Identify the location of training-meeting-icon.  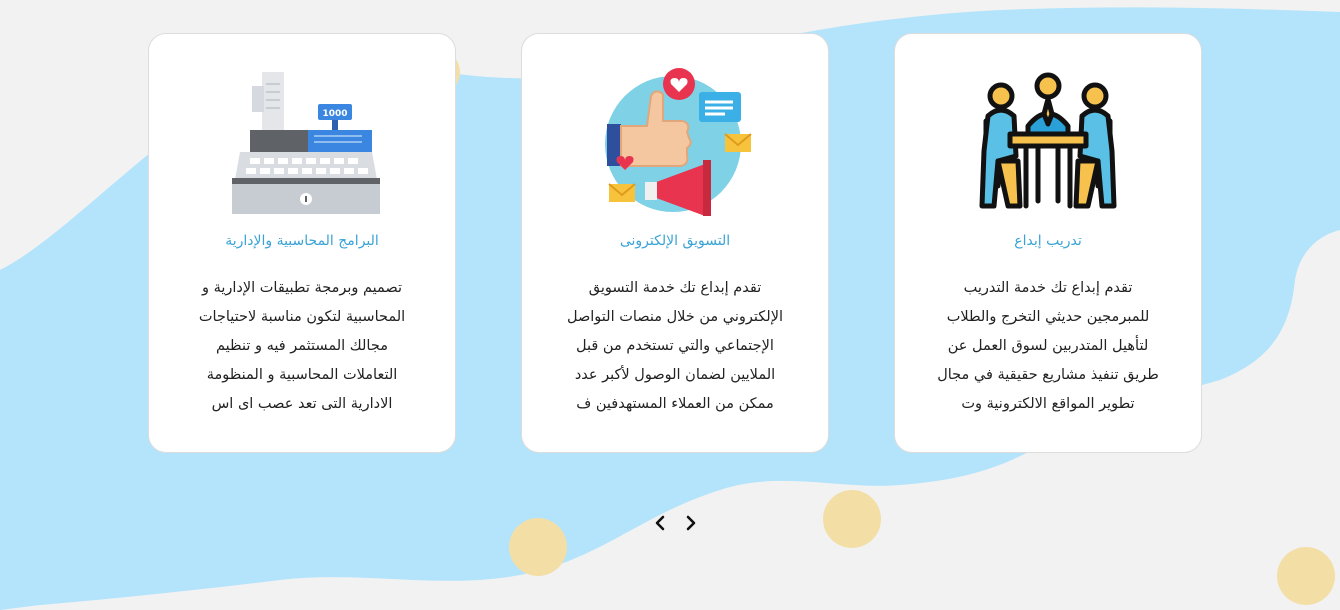
(1048, 140).